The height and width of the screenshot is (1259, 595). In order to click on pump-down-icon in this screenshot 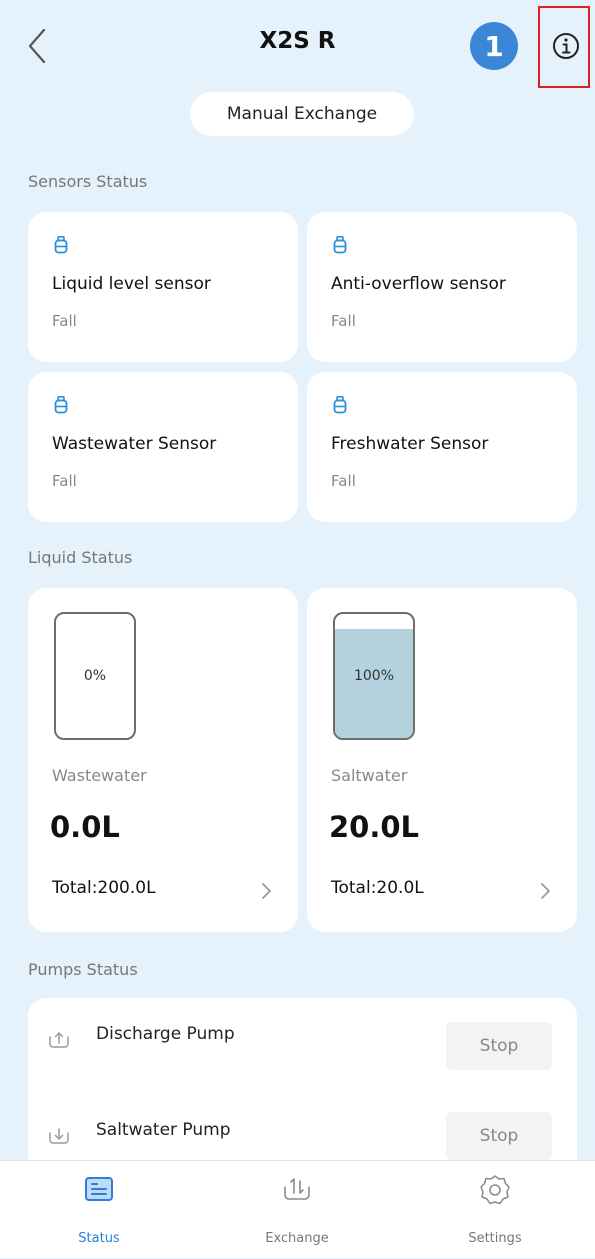, I will do `click(59, 1136)`.